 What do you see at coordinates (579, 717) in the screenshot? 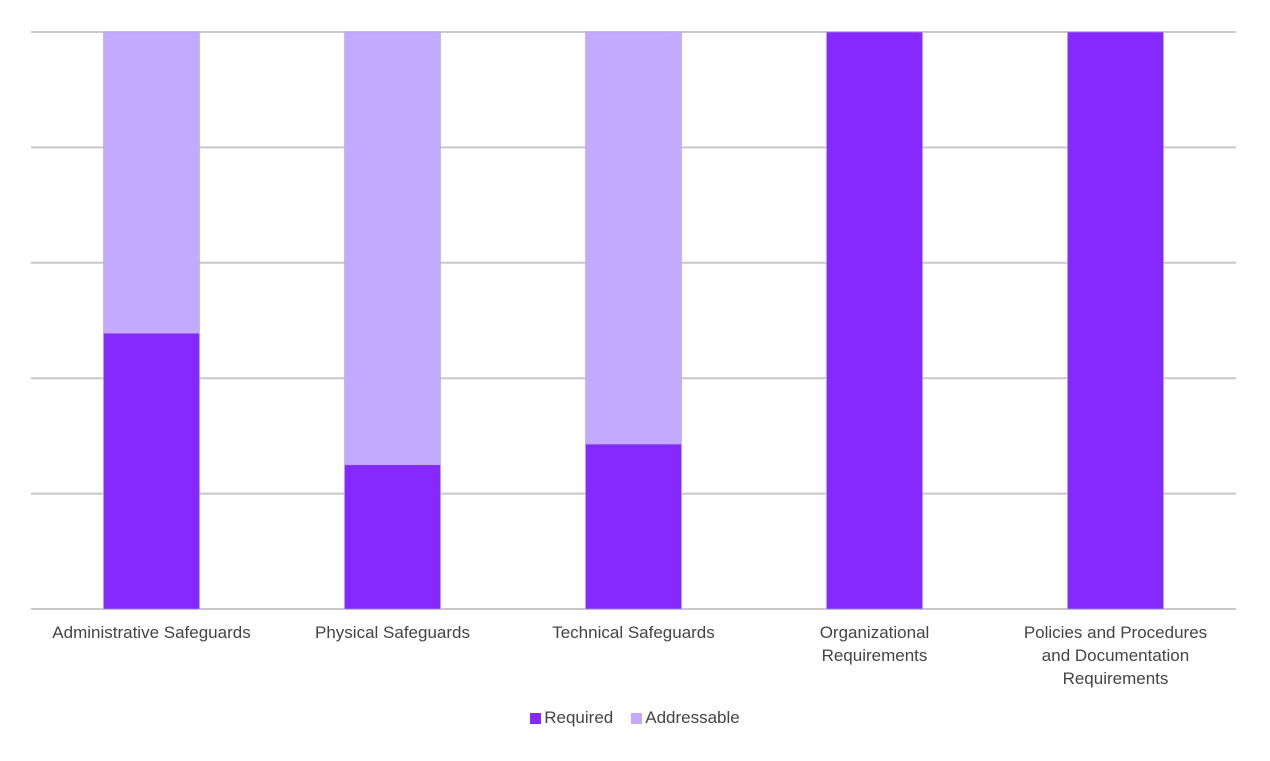
I see `legend-label-required: Required` at bounding box center [579, 717].